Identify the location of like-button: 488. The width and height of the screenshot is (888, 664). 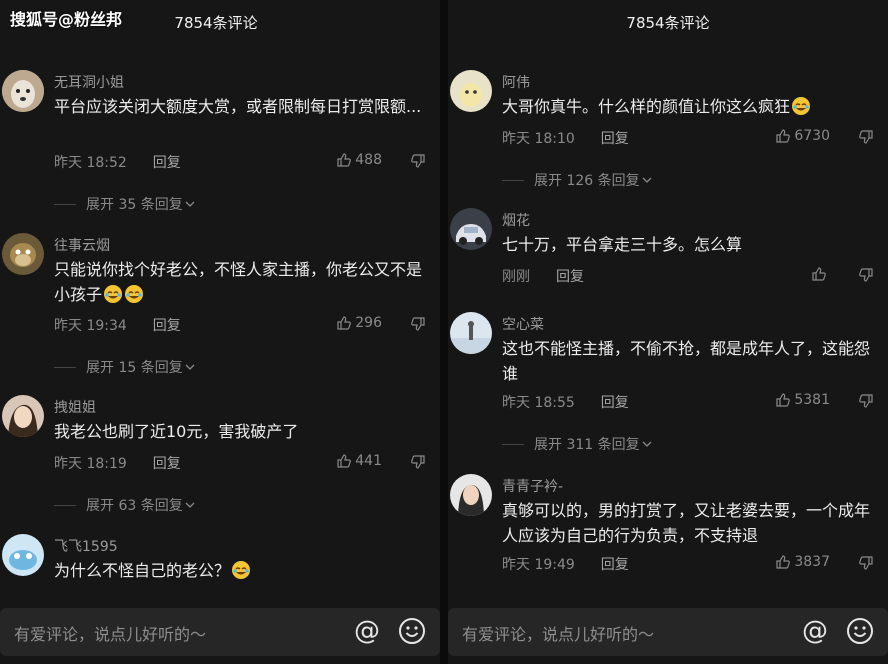
(359, 160).